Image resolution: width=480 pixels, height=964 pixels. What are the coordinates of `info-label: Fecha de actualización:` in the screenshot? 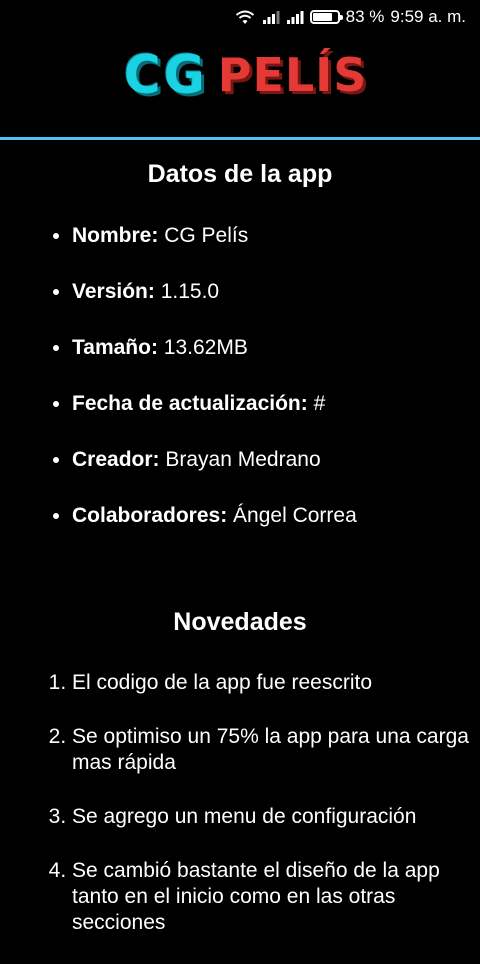 It's located at (190, 403).